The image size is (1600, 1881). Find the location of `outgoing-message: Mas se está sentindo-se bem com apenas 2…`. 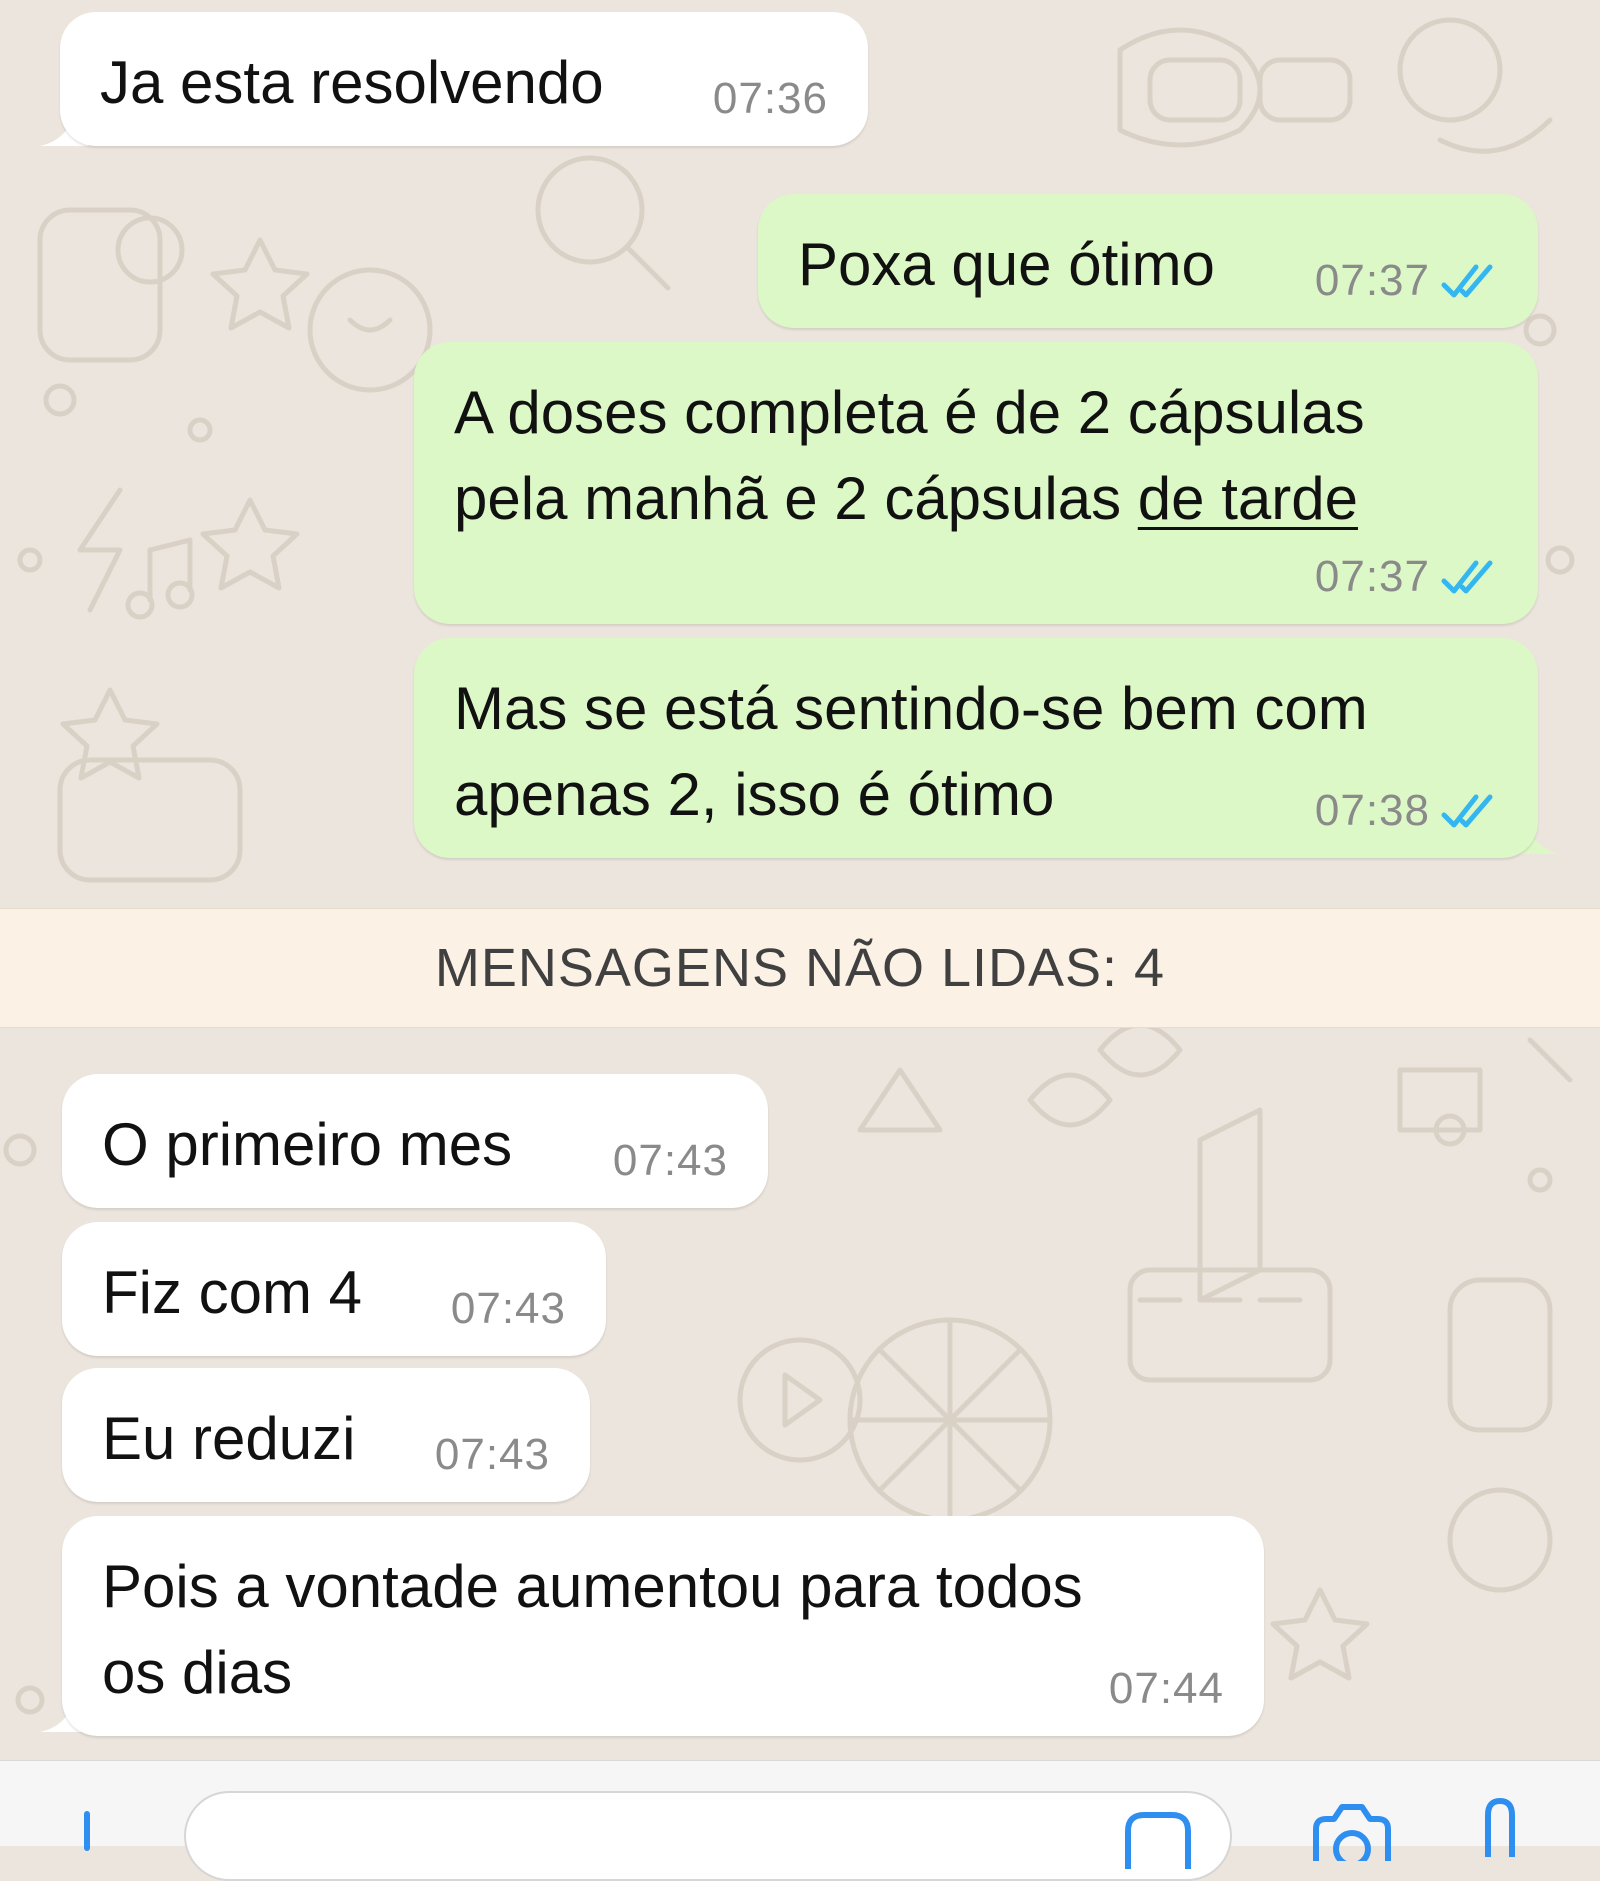

outgoing-message: Mas se está sentindo-se bem com apenas 2… is located at coordinates (976, 748).